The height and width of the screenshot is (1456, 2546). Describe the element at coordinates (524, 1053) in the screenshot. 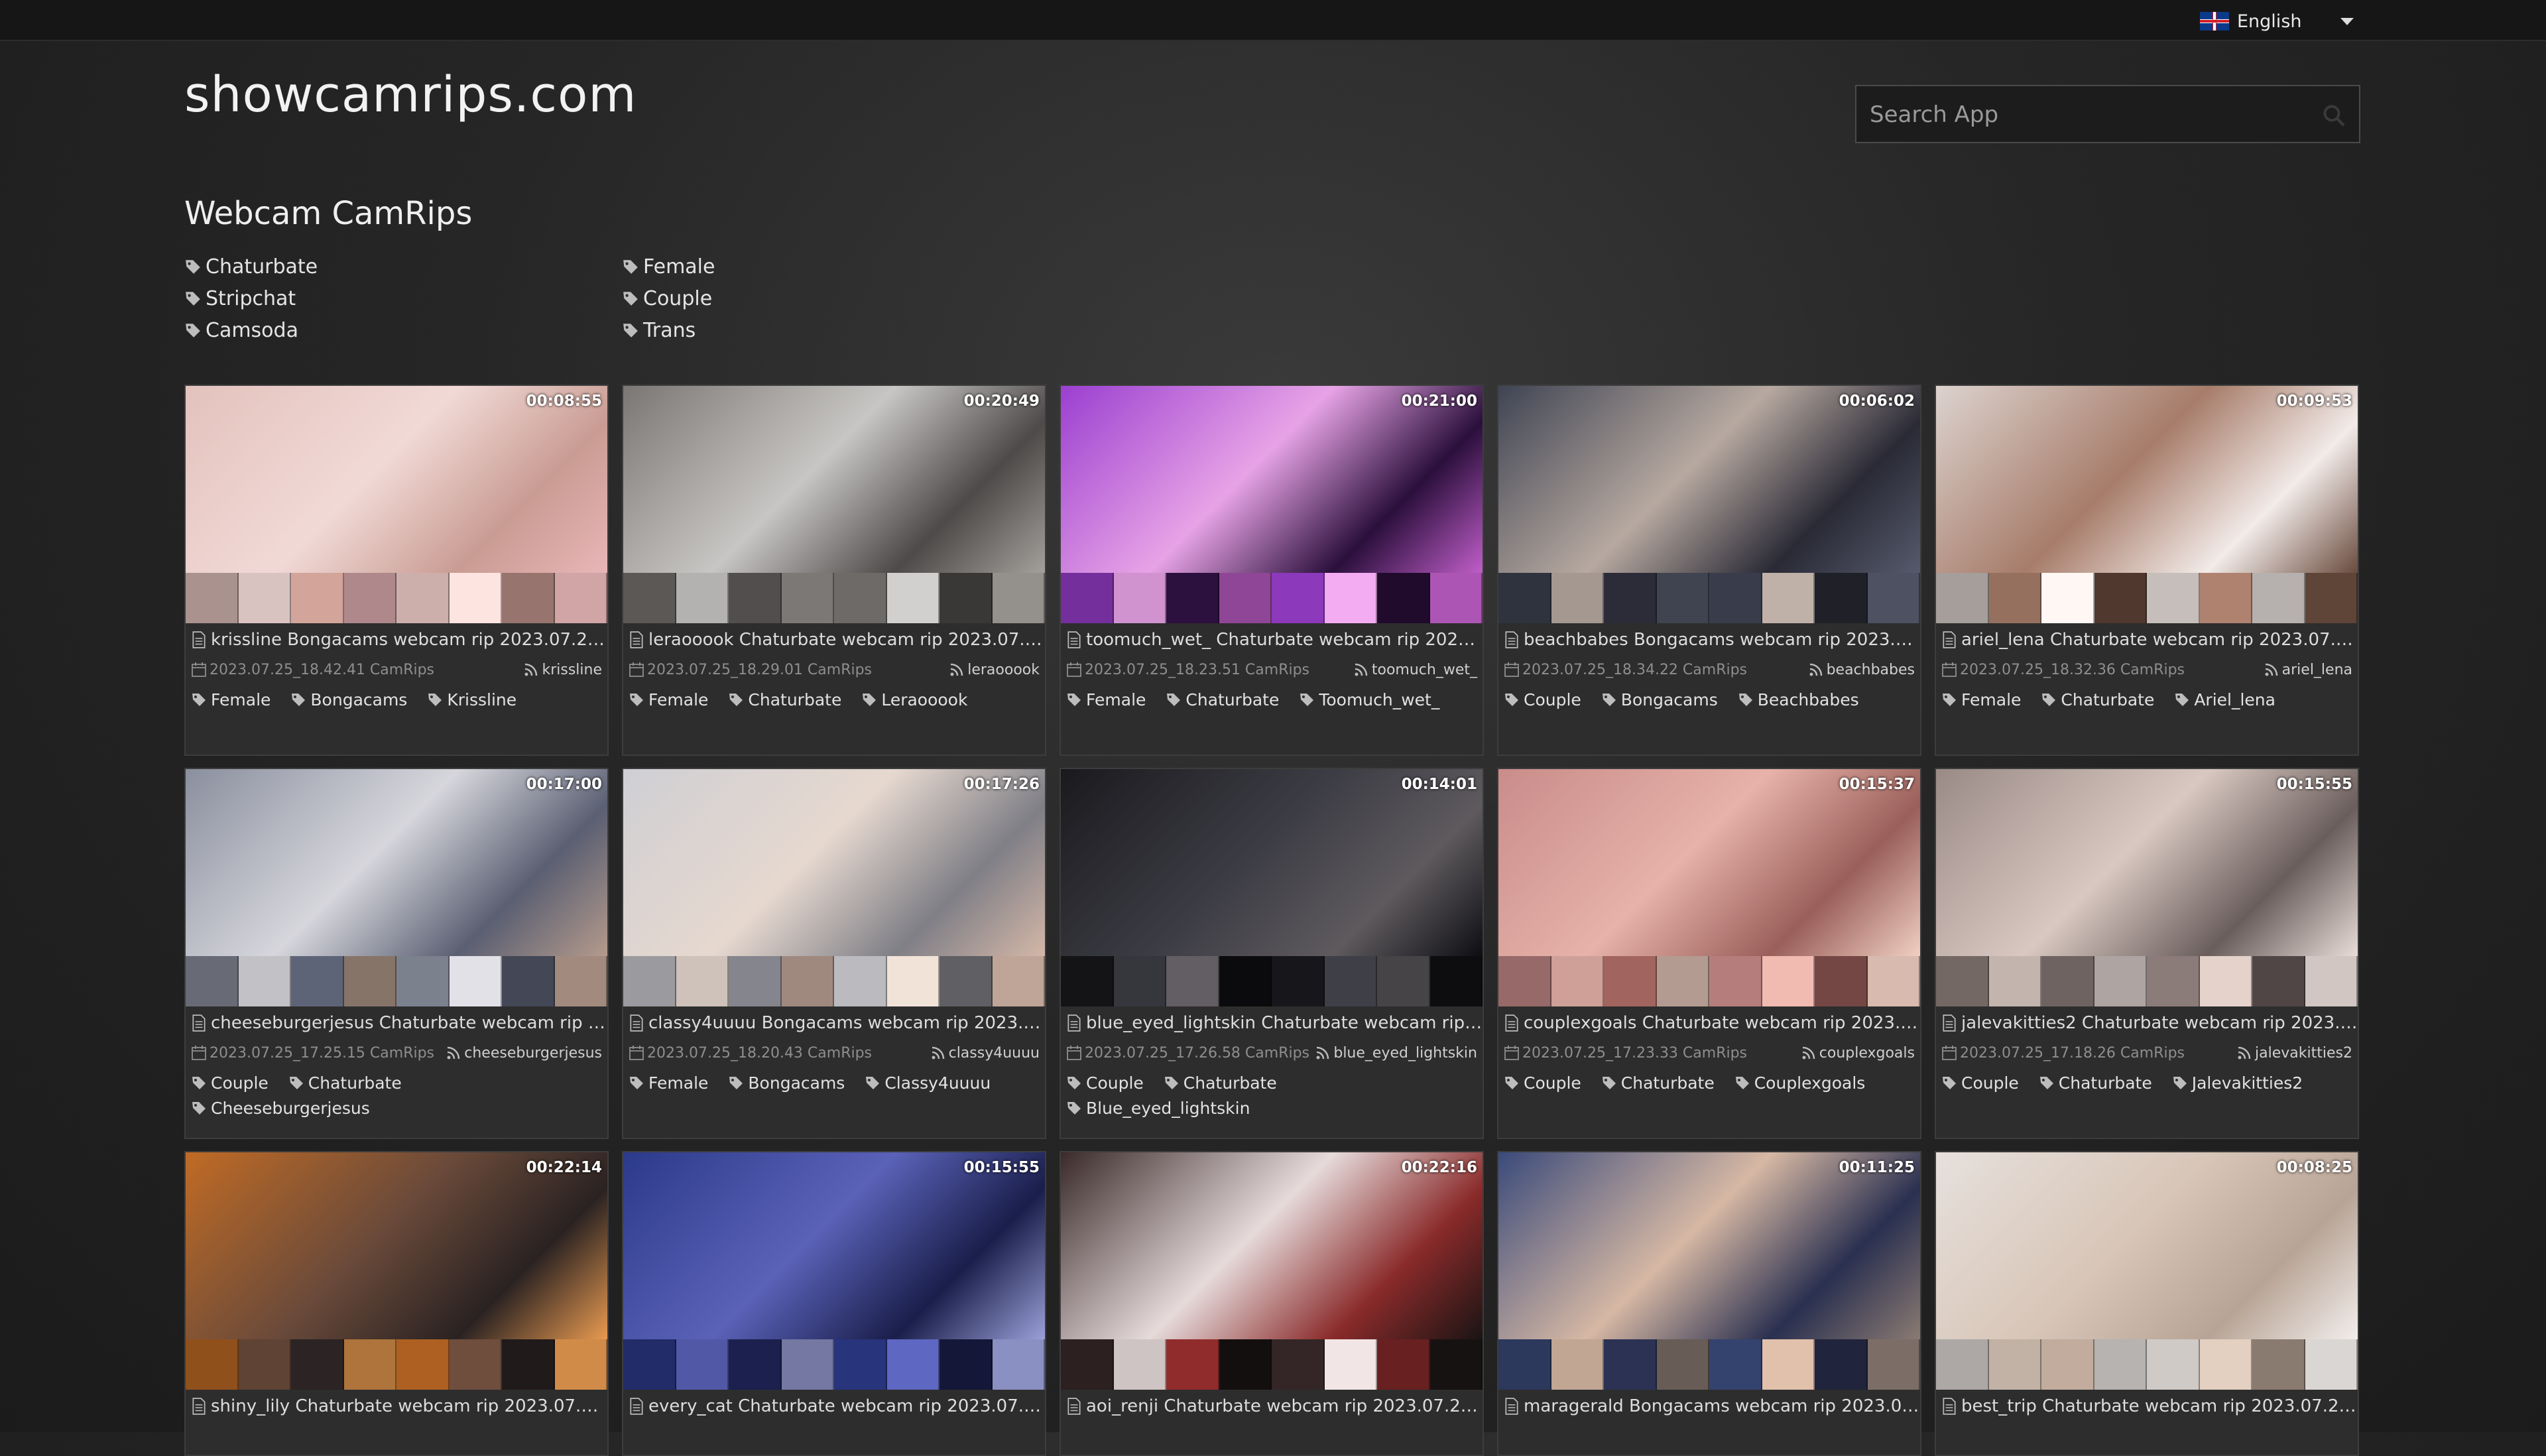

I see `performer-feed-link: cheeseburgerjesus` at that location.